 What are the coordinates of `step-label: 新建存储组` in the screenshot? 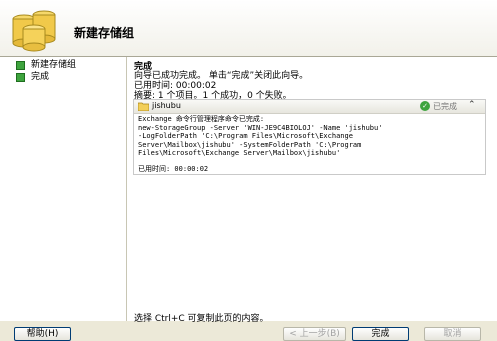 It's located at (54, 65).